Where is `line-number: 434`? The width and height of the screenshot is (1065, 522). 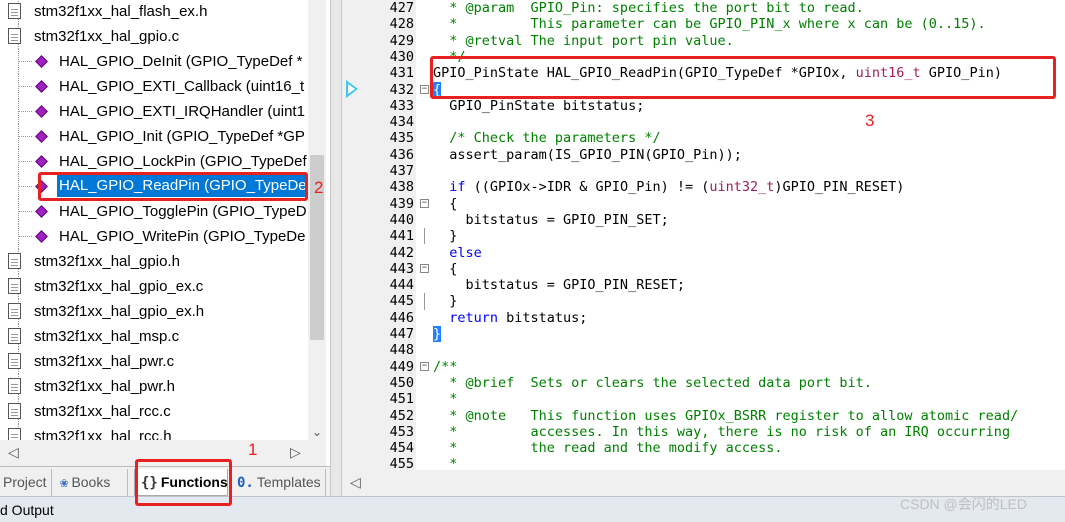
line-number: 434 is located at coordinates (401, 122).